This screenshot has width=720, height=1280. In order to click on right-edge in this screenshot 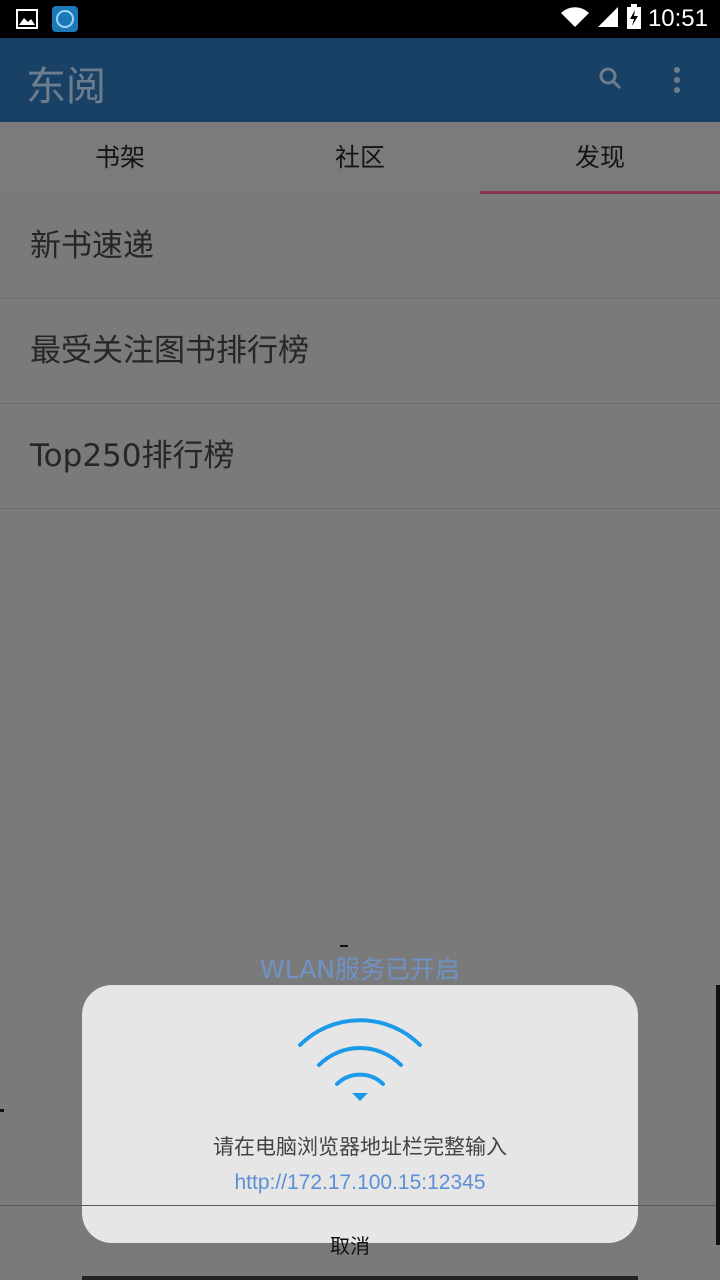, I will do `click(718, 1115)`.